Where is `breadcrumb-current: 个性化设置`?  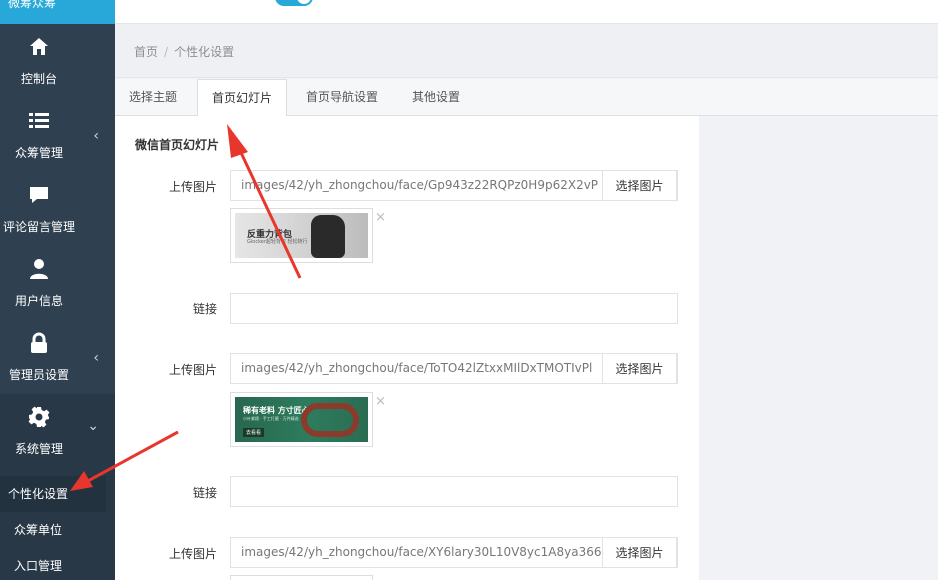
breadcrumb-current: 个性化设置 is located at coordinates (204, 52).